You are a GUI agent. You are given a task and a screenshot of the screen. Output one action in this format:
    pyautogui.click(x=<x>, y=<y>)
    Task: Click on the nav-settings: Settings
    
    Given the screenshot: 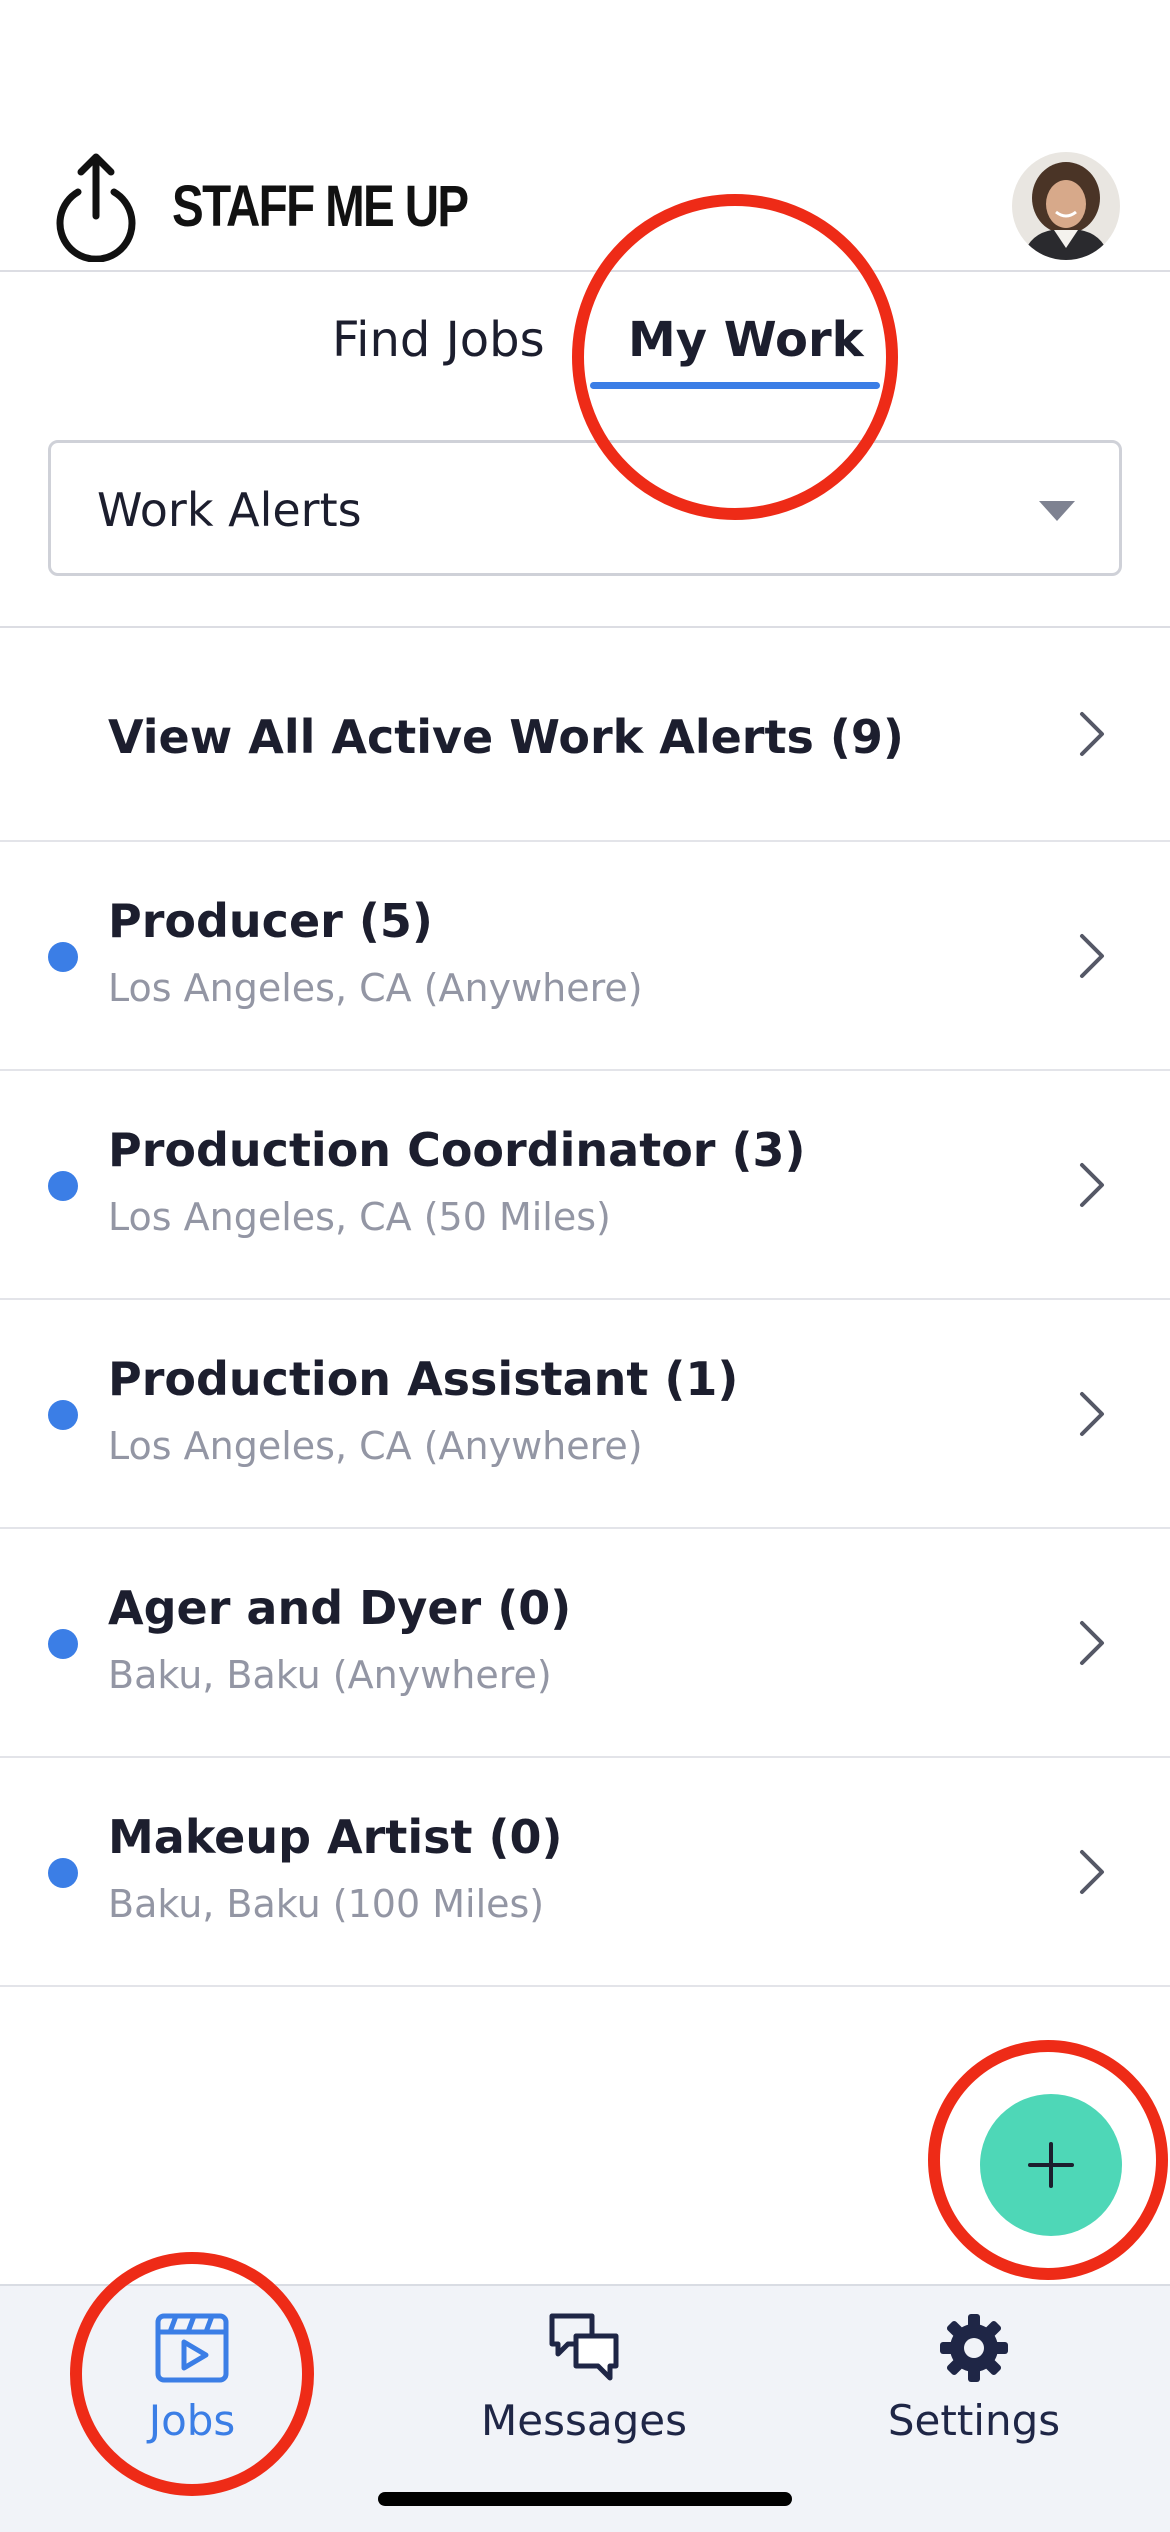 What is the action you would take?
    pyautogui.click(x=974, y=2377)
    